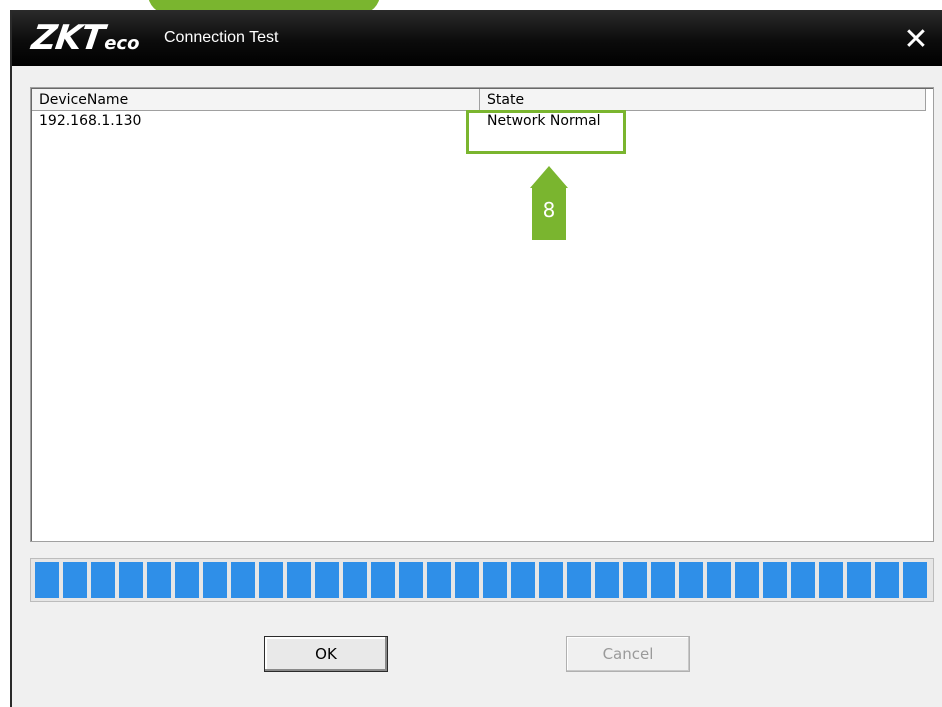 The width and height of the screenshot is (942, 707). I want to click on progress-fill, so click(481, 580).